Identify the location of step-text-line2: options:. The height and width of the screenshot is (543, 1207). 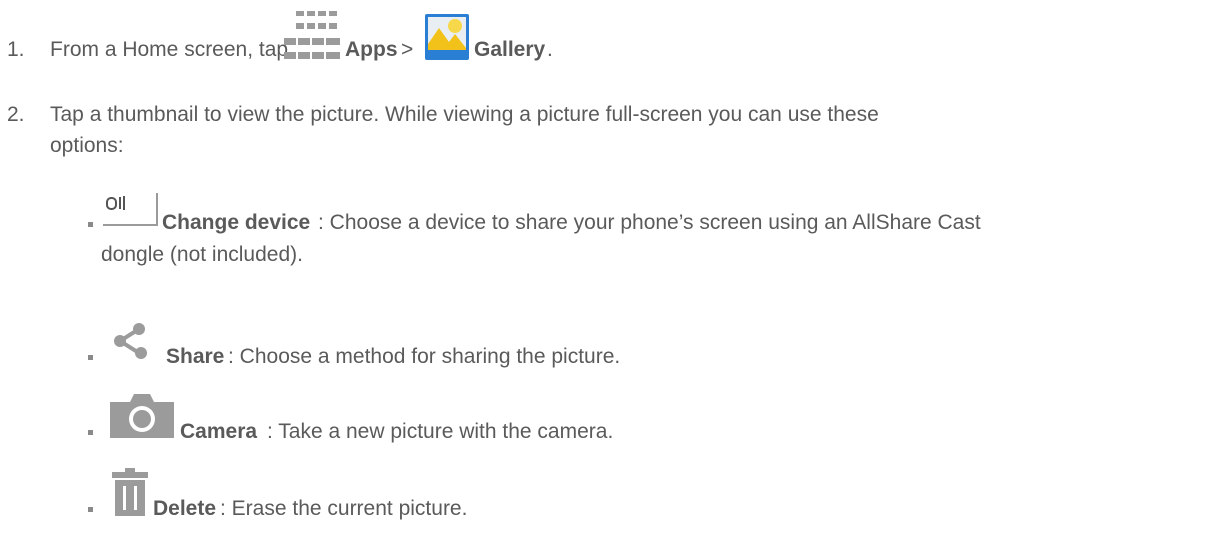
(87, 145).